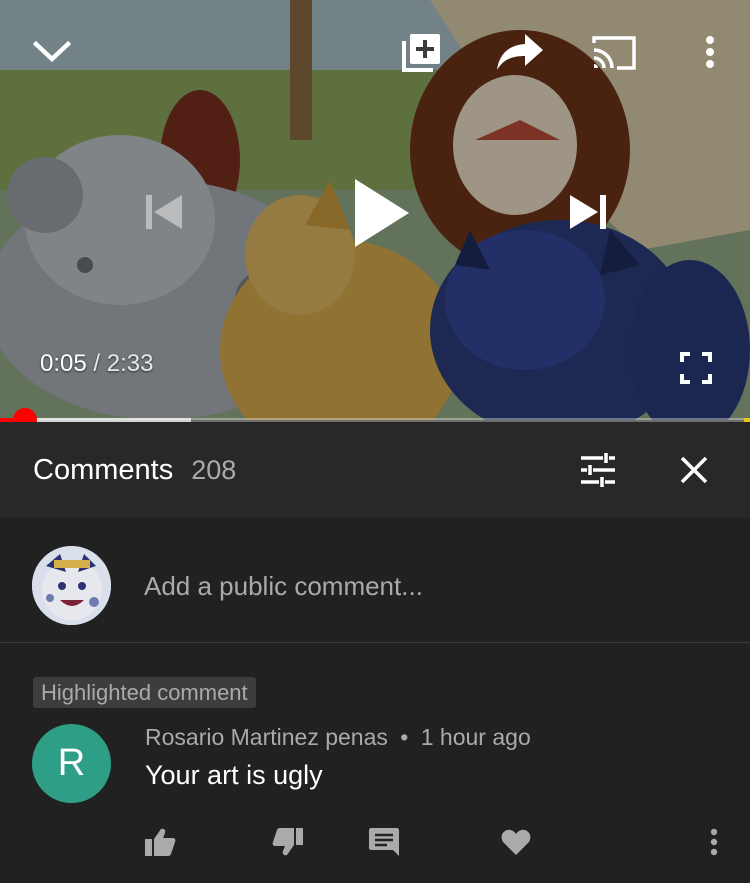 The height and width of the screenshot is (883, 750). I want to click on avatar, so click(71, 585).